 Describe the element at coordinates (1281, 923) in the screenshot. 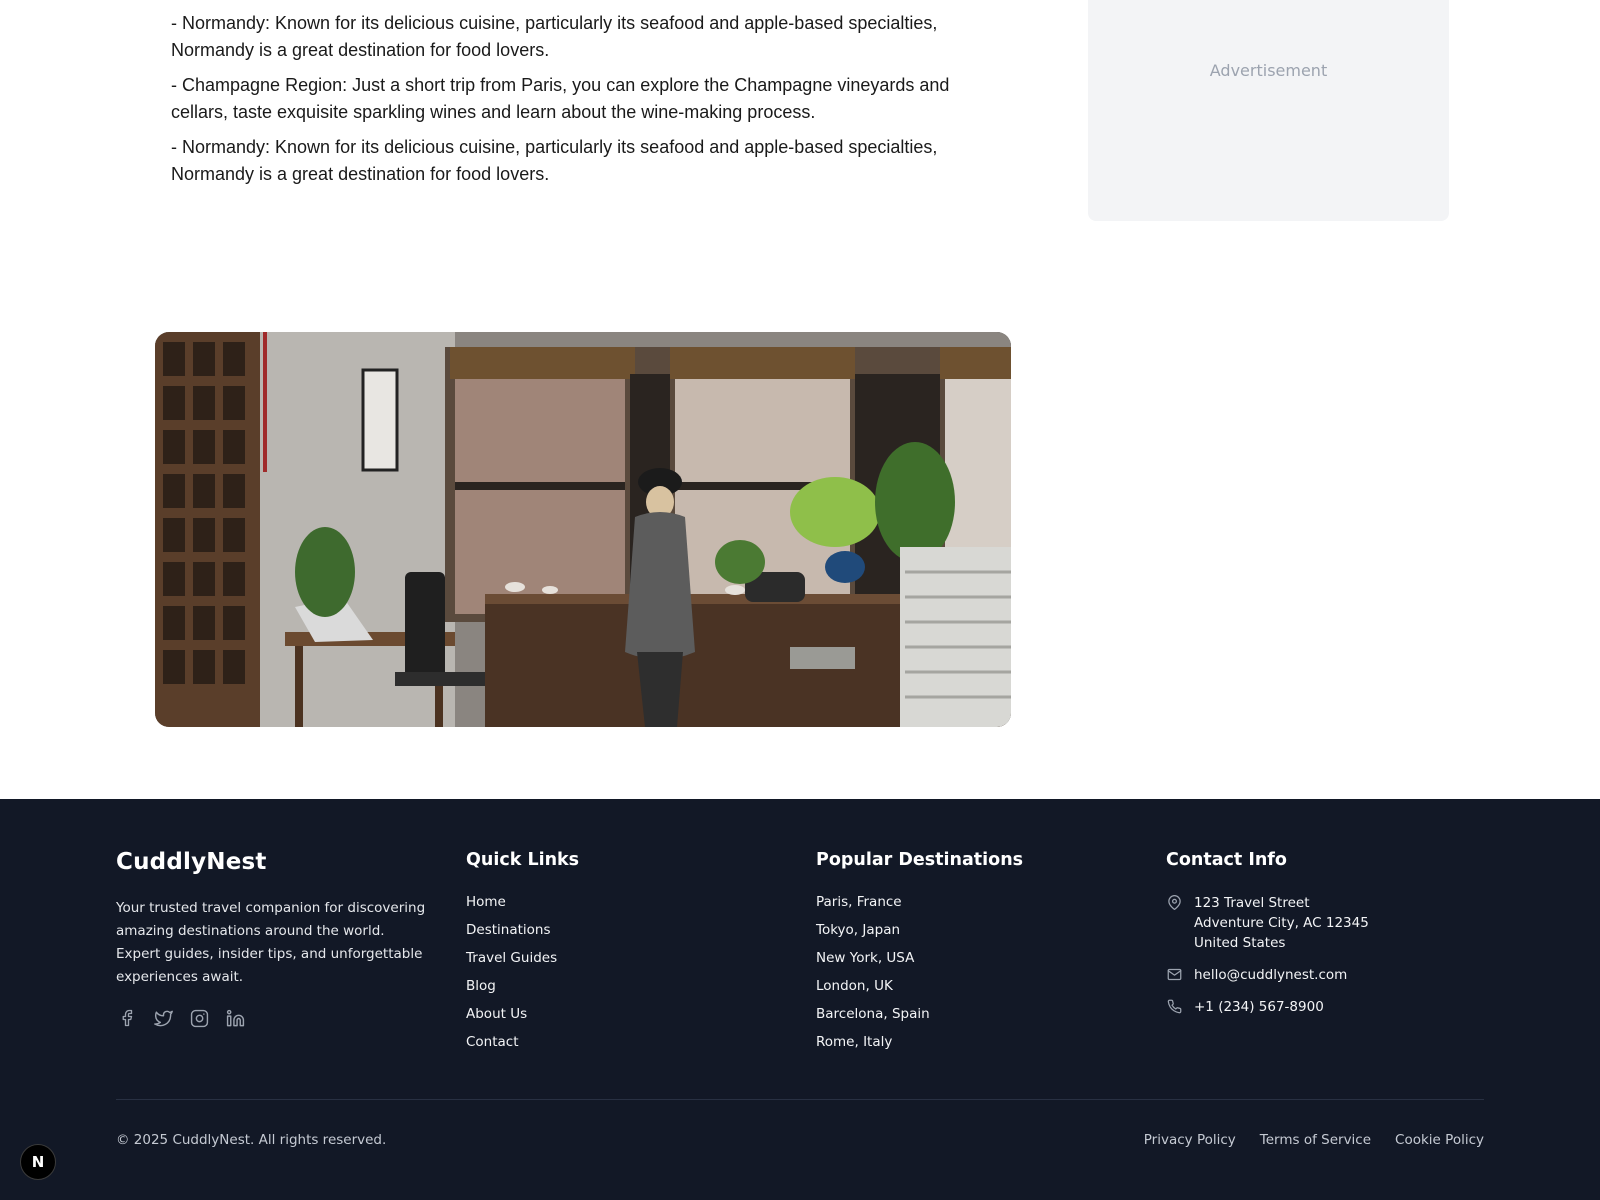

I see `address-line-2: Adventure City, AC 12345` at that location.